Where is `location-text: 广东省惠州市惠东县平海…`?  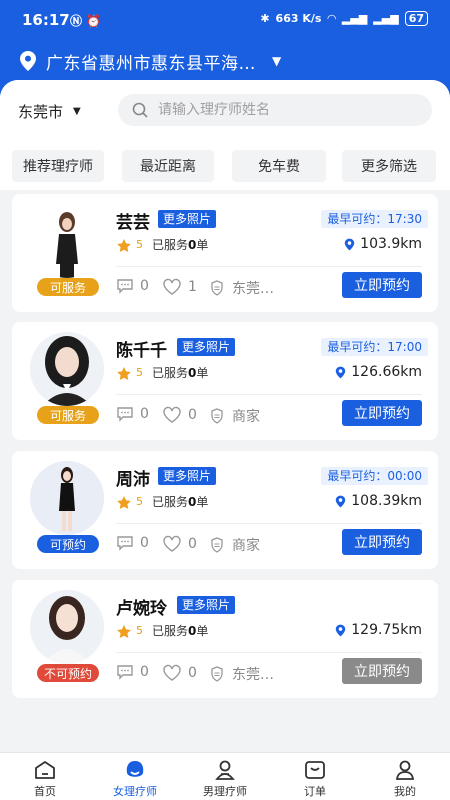 location-text: 广东省惠州市惠东县平海… is located at coordinates (151, 63).